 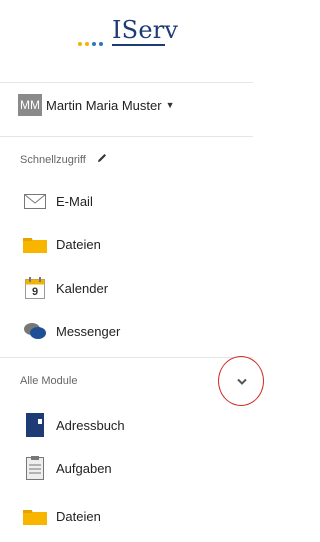 What do you see at coordinates (88, 331) in the screenshot?
I see `quick-access-label: Messenger` at bounding box center [88, 331].